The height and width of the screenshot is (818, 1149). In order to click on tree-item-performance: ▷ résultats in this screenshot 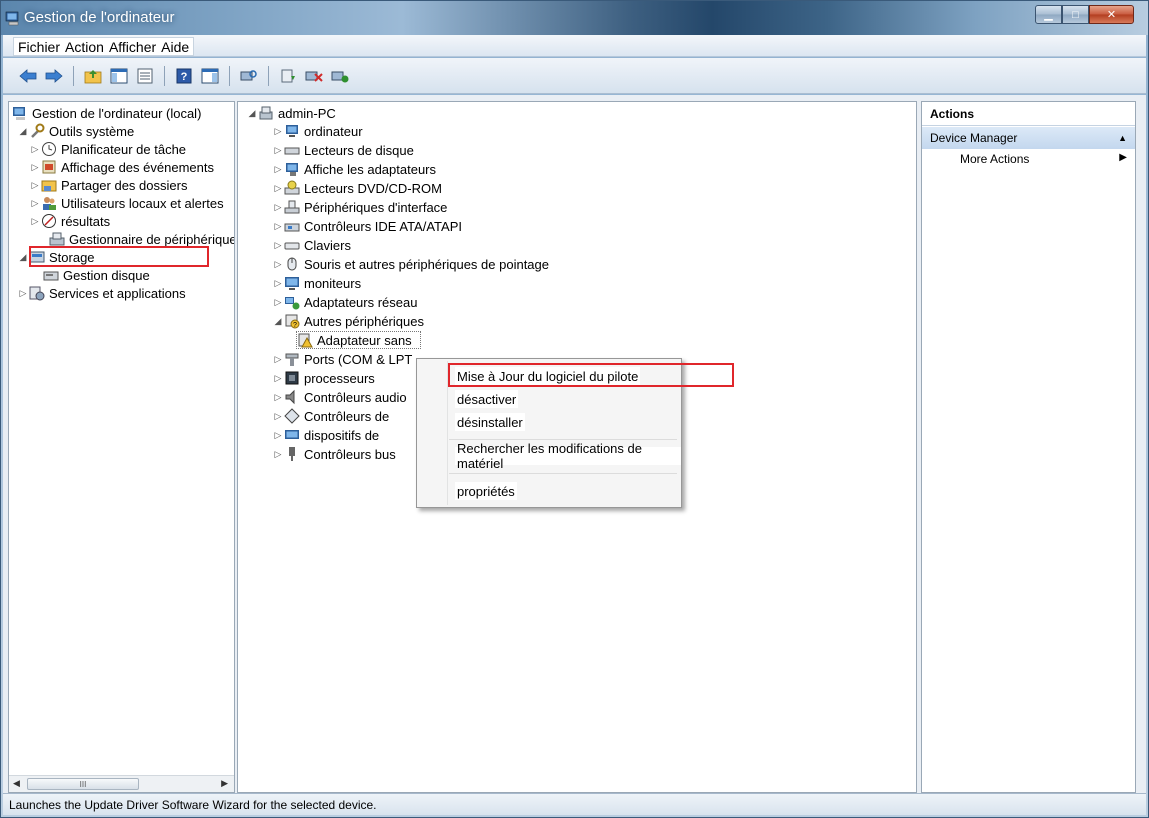, I will do `click(70, 221)`.